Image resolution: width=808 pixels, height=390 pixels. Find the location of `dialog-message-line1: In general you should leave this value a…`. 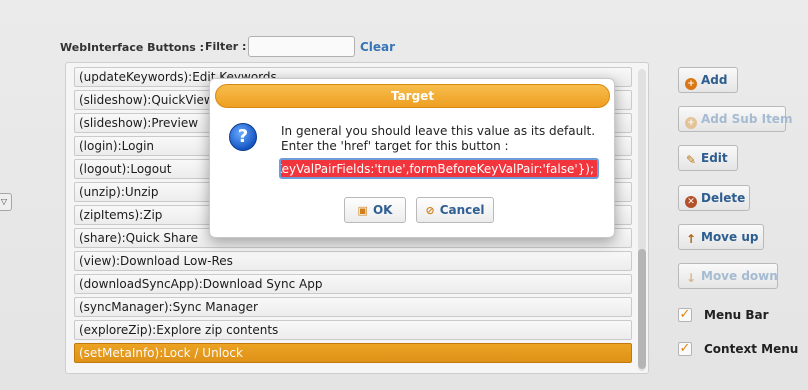

dialog-message-line1: In general you should leave this value a… is located at coordinates (438, 131).